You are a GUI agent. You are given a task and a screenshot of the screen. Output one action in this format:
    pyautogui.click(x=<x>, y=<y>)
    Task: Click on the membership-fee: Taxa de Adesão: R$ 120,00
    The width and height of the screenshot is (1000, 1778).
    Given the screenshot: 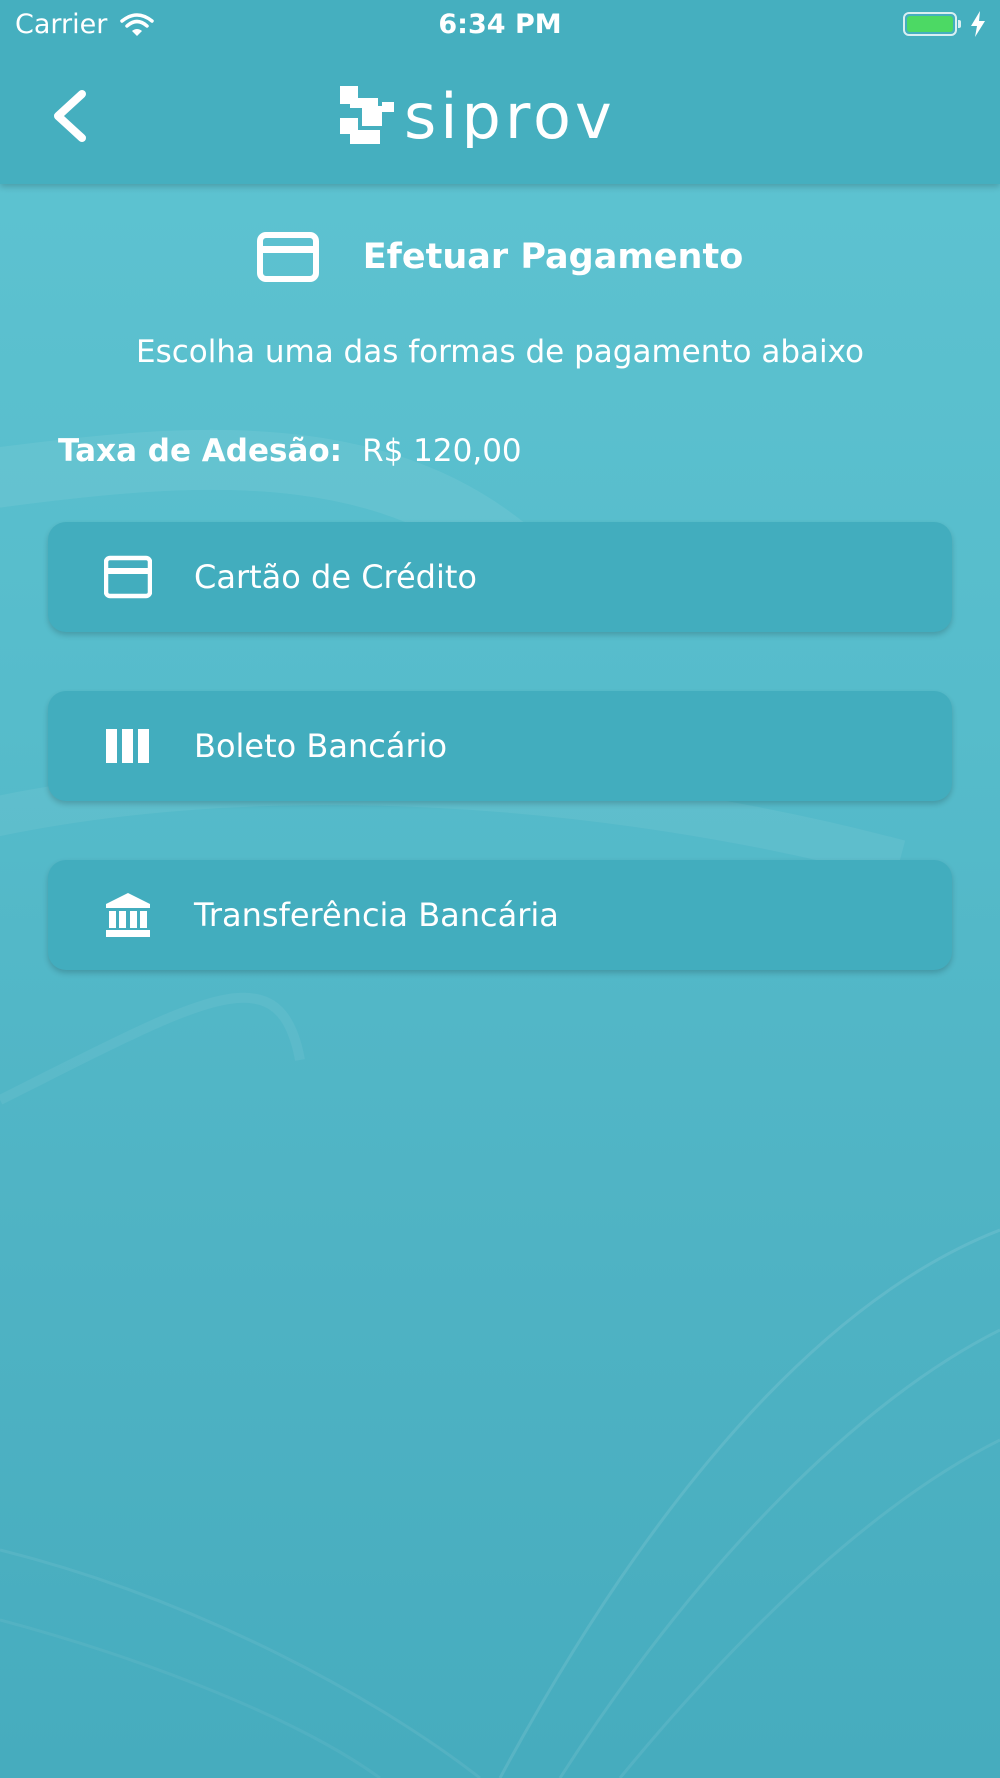 What is the action you would take?
    pyautogui.click(x=290, y=451)
    